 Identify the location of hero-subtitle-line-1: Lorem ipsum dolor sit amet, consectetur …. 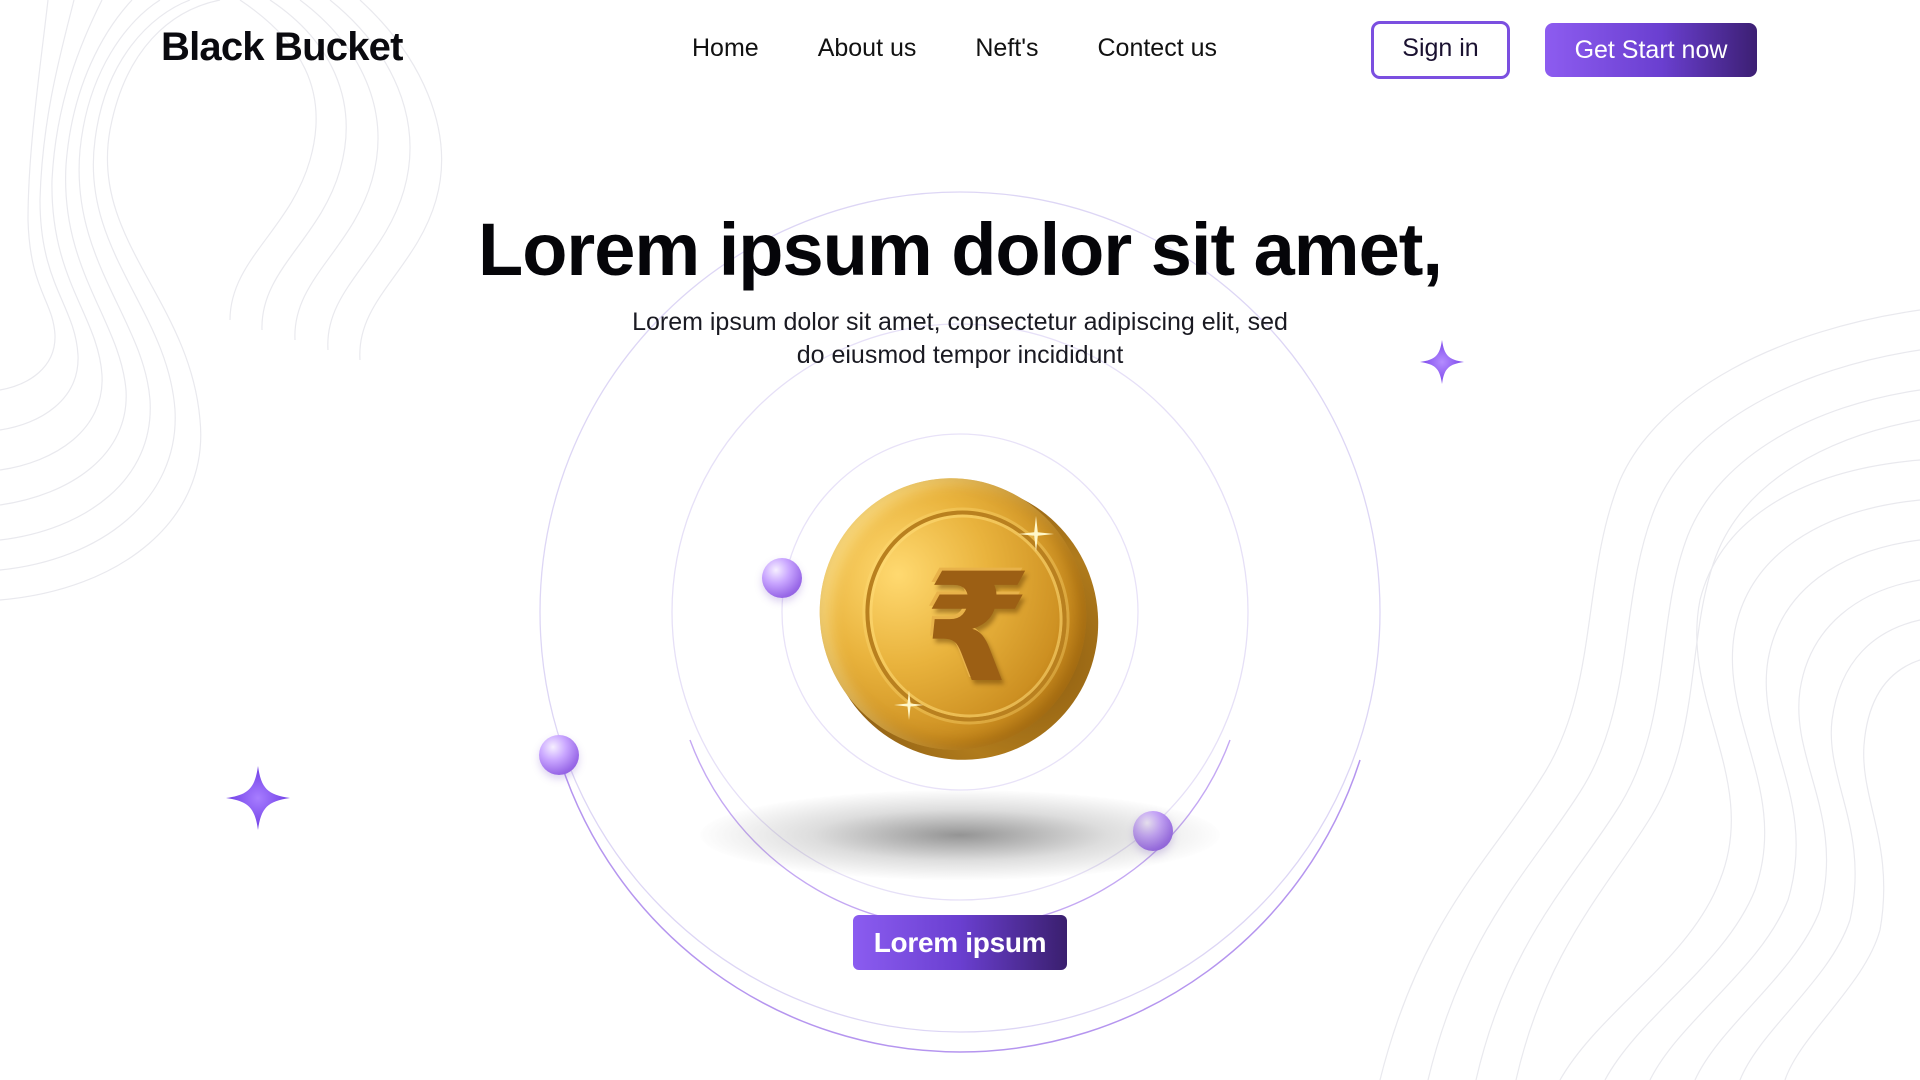
(960, 322).